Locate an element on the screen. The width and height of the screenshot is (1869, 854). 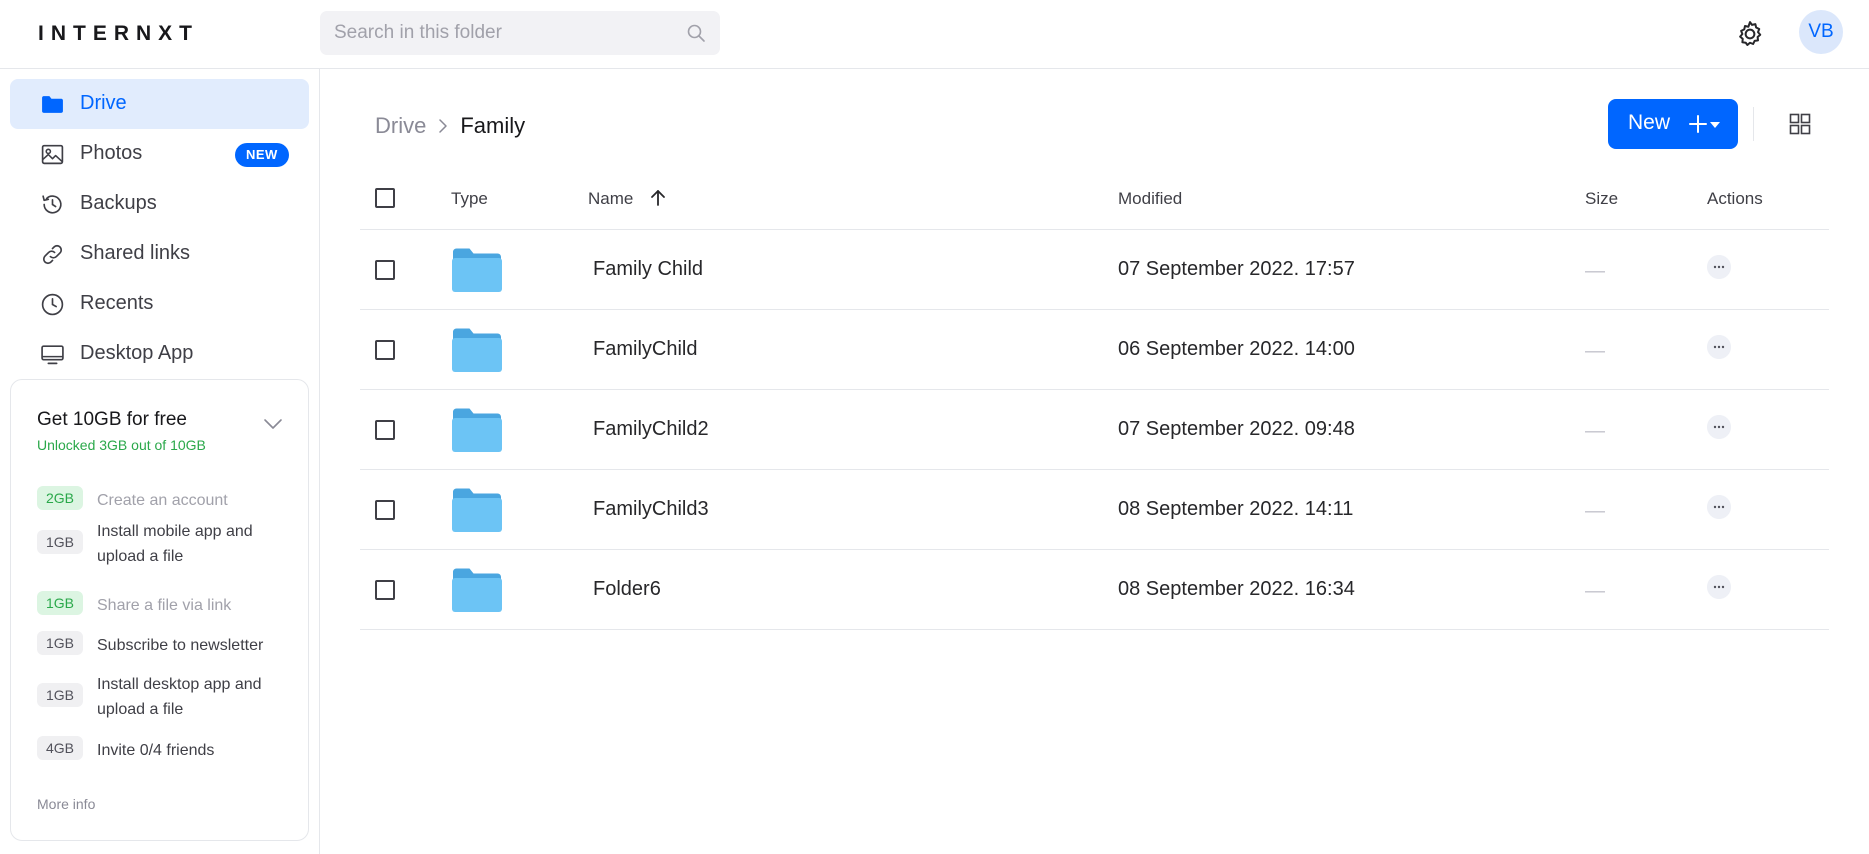
chevron-down-icon is located at coordinates (273, 424).